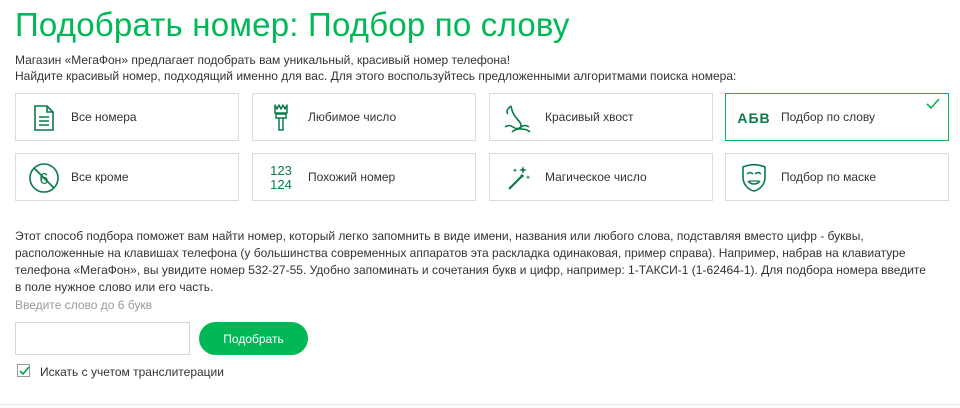 The image size is (960, 408). I want to click on method-label: Похожий номер, so click(352, 177).